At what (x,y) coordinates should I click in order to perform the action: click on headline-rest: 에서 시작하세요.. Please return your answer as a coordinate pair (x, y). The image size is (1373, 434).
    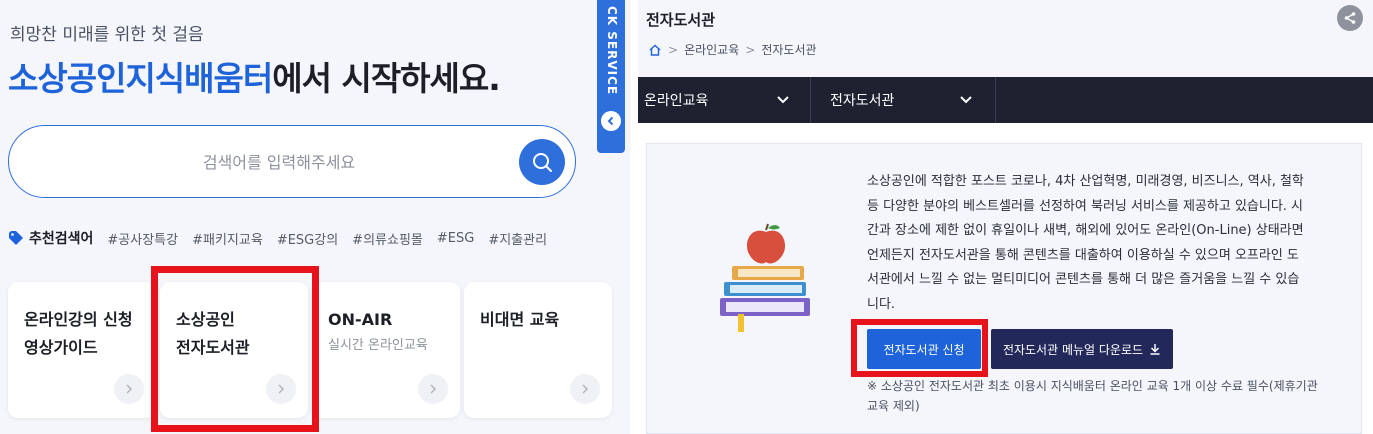
    Looking at the image, I should click on (386, 78).